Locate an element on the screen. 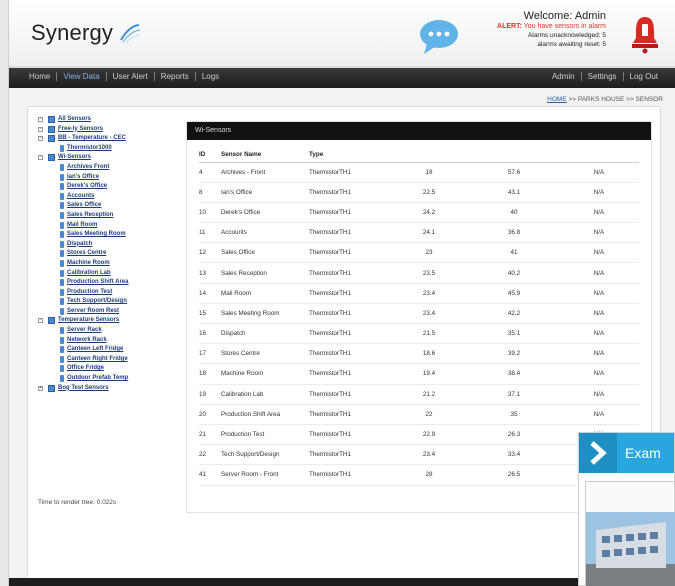 Image resolution: width=675 pixels, height=586 pixels. tree-item-label: Outdoor Prefab Temp is located at coordinates (97, 379).